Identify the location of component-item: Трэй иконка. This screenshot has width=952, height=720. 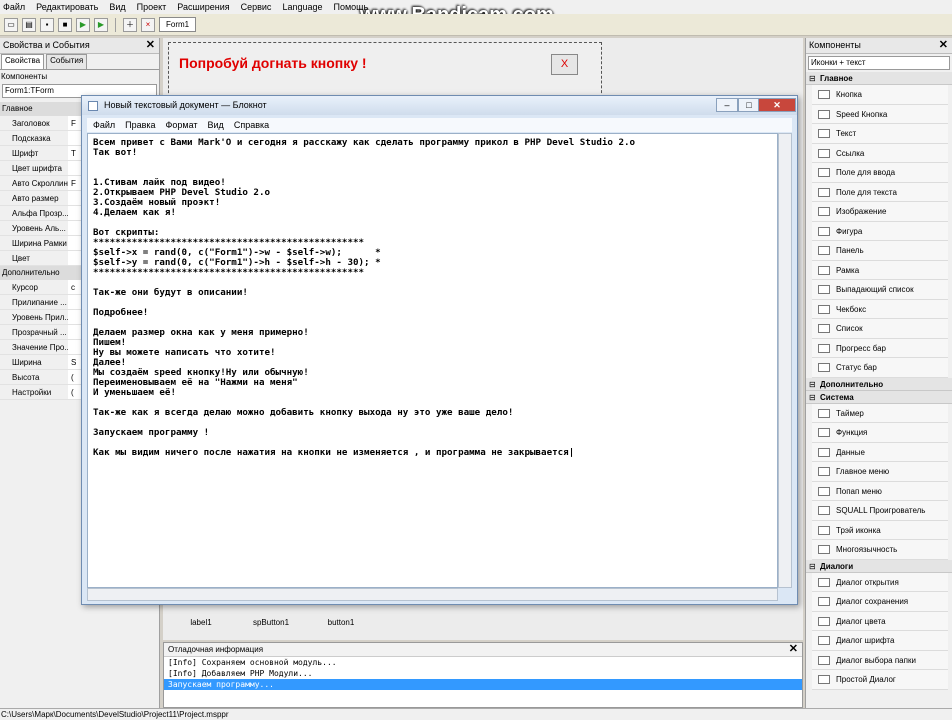
(880, 530).